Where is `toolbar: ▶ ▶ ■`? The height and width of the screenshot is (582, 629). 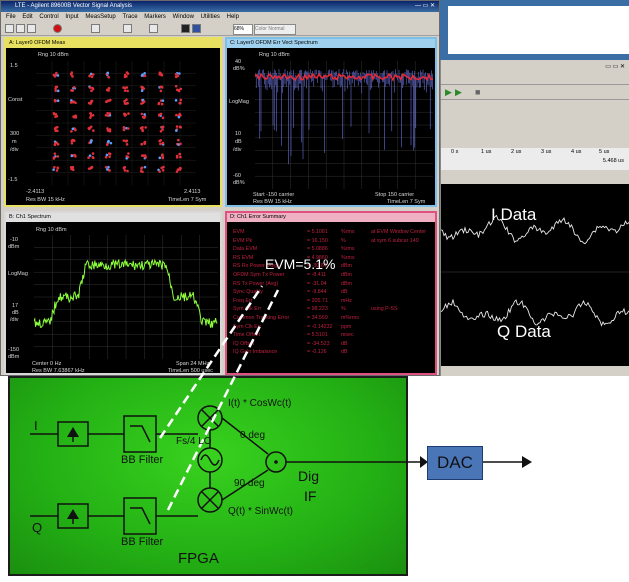 toolbar: ▶ ▶ ■ is located at coordinates (535, 92).